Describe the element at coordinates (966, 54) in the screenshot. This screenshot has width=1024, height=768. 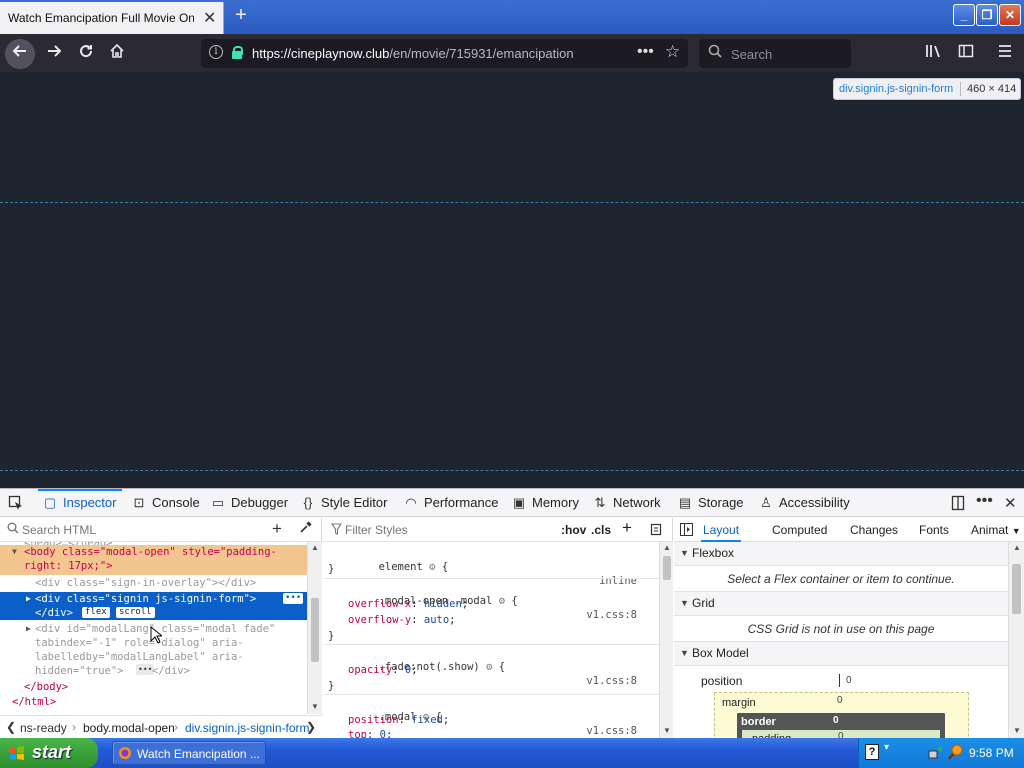
I see `sidebar-button` at that location.